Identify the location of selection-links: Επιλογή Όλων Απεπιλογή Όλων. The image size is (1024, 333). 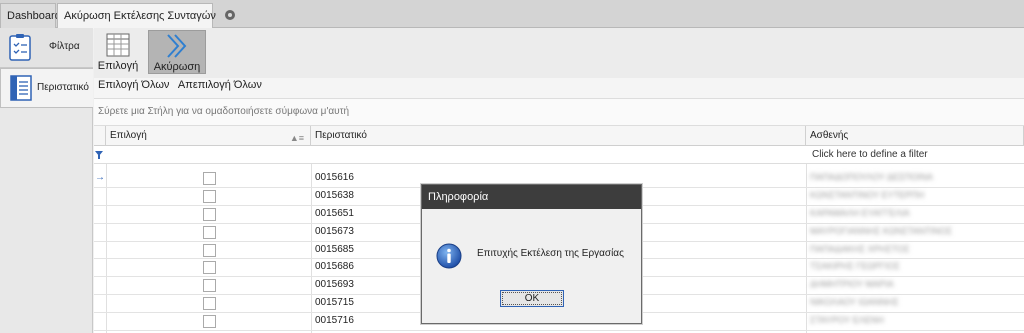
(183, 85).